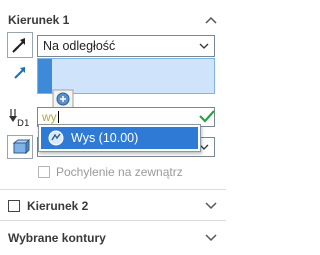 Image resolution: width=320 pixels, height=255 pixels. Describe the element at coordinates (58, 117) in the screenshot. I see `text-cursor` at that location.